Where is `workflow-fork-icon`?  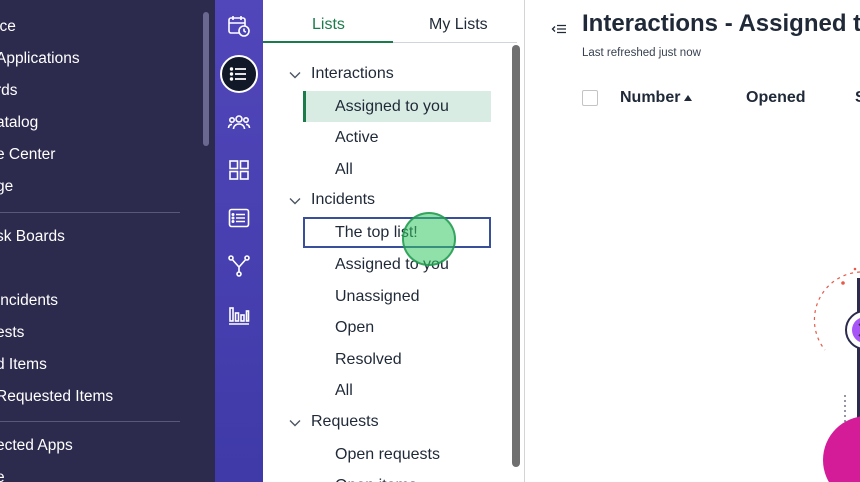 workflow-fork-icon is located at coordinates (239, 266).